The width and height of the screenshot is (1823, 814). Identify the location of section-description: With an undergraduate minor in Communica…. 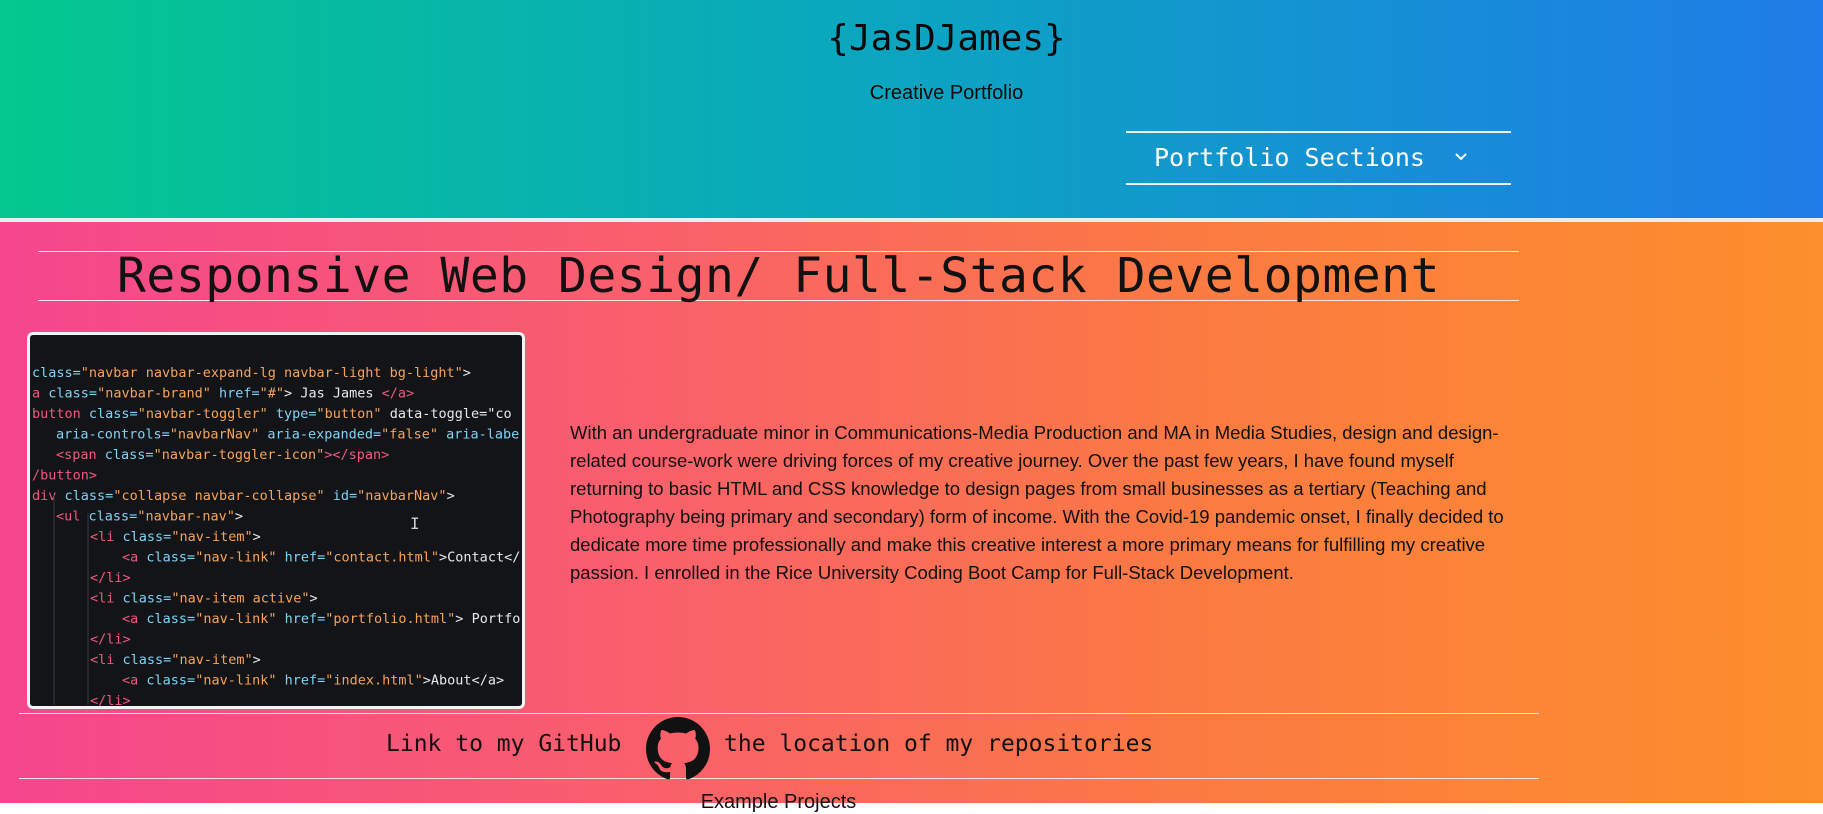
(1037, 502).